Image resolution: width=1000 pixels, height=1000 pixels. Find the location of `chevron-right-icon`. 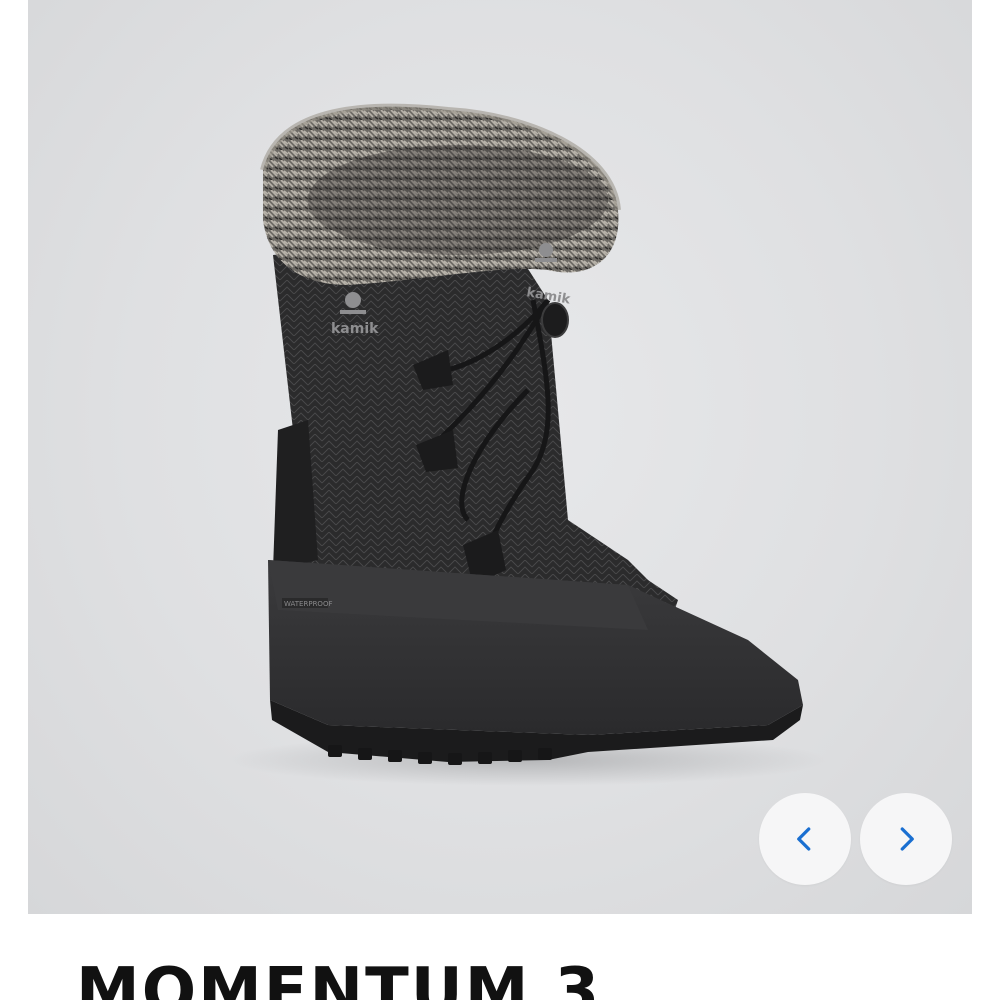

chevron-right-icon is located at coordinates (907, 839).